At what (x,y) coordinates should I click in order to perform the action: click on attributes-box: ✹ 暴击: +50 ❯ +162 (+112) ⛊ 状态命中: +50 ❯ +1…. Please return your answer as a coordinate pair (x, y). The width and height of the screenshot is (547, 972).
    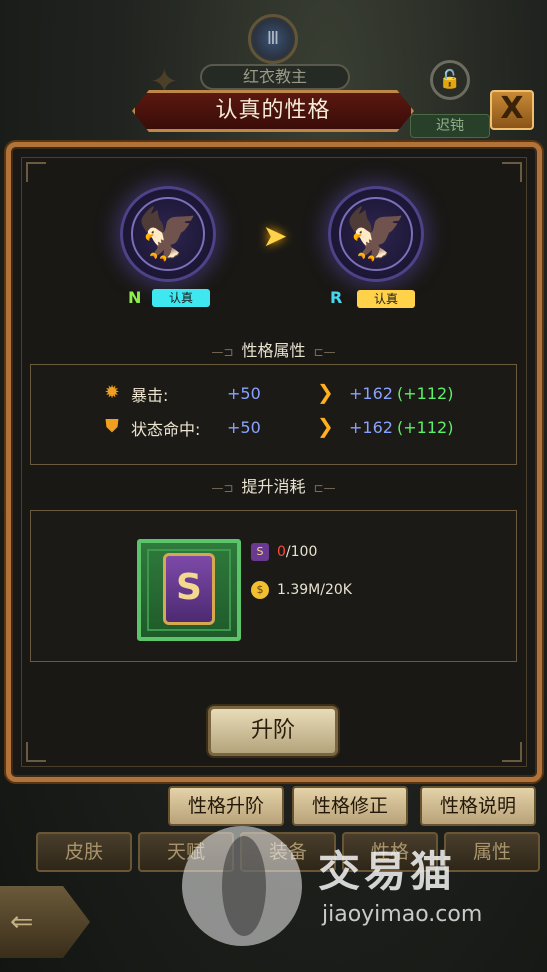
    Looking at the image, I should click on (273, 414).